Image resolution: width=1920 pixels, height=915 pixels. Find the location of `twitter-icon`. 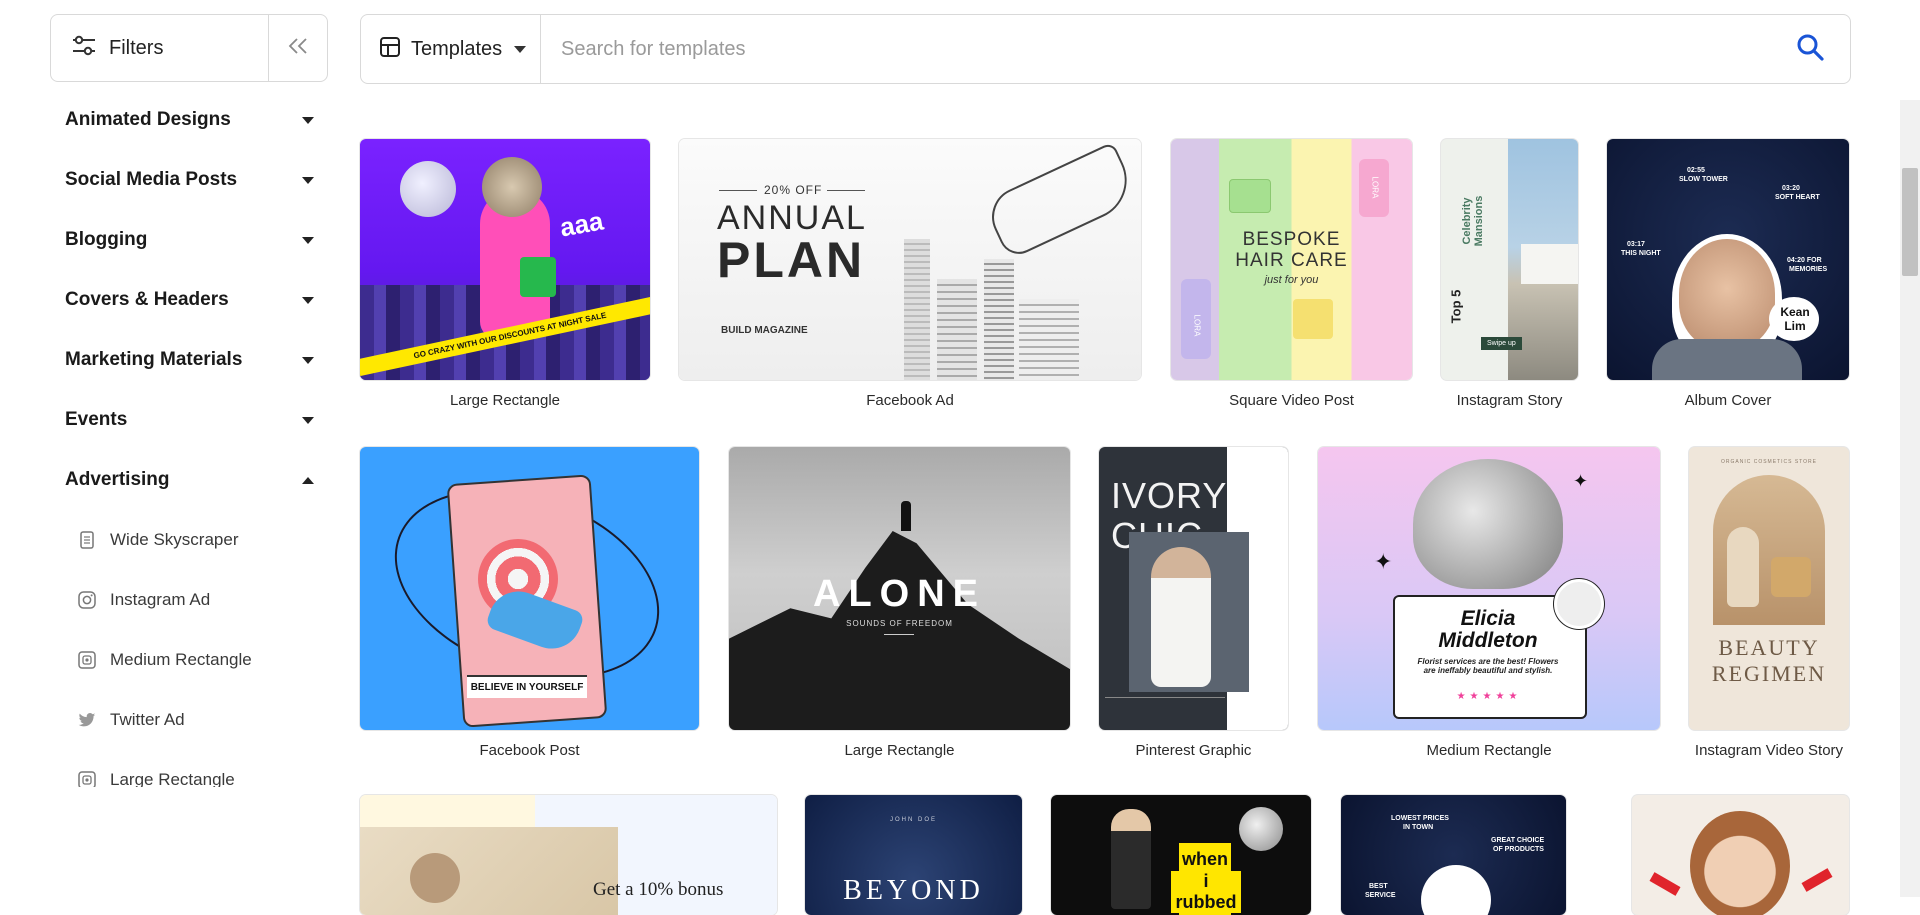

twitter-icon is located at coordinates (87, 720).